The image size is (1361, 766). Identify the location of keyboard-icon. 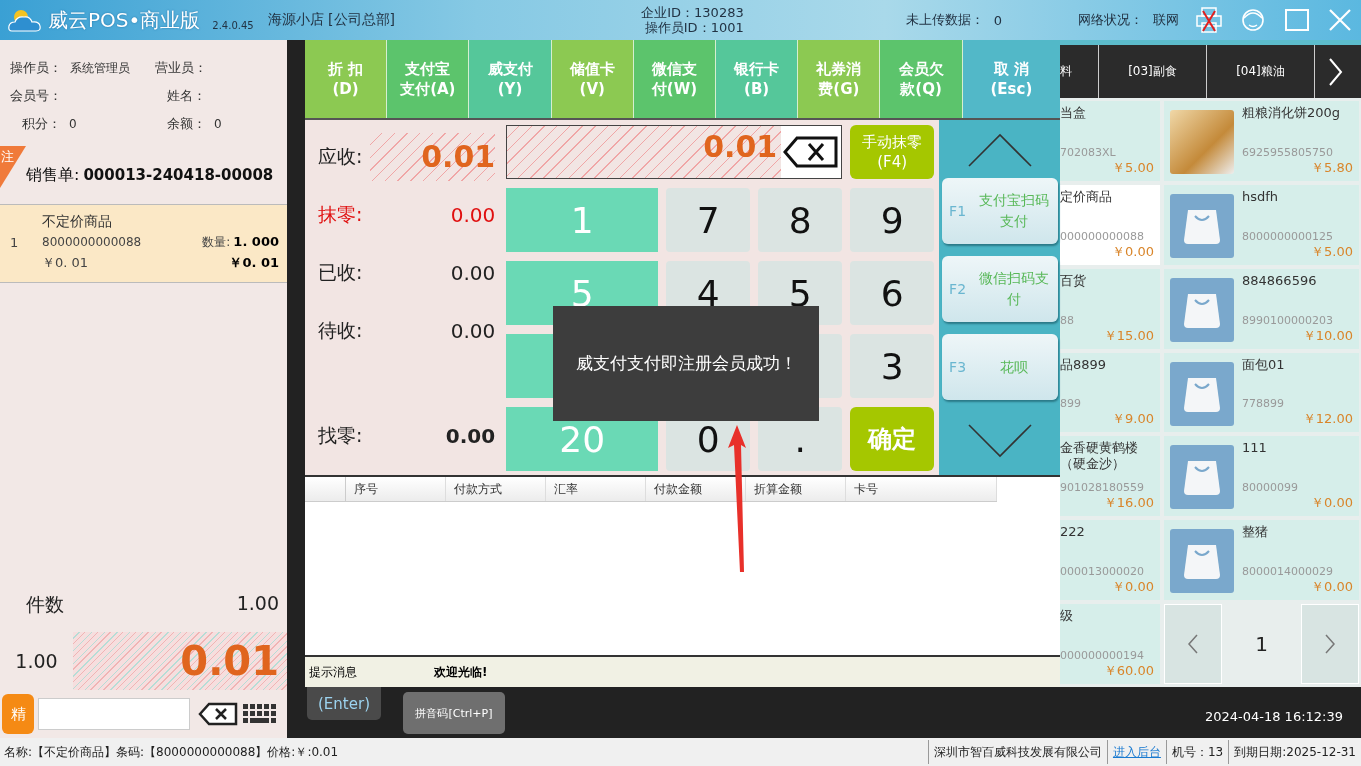
(260, 714).